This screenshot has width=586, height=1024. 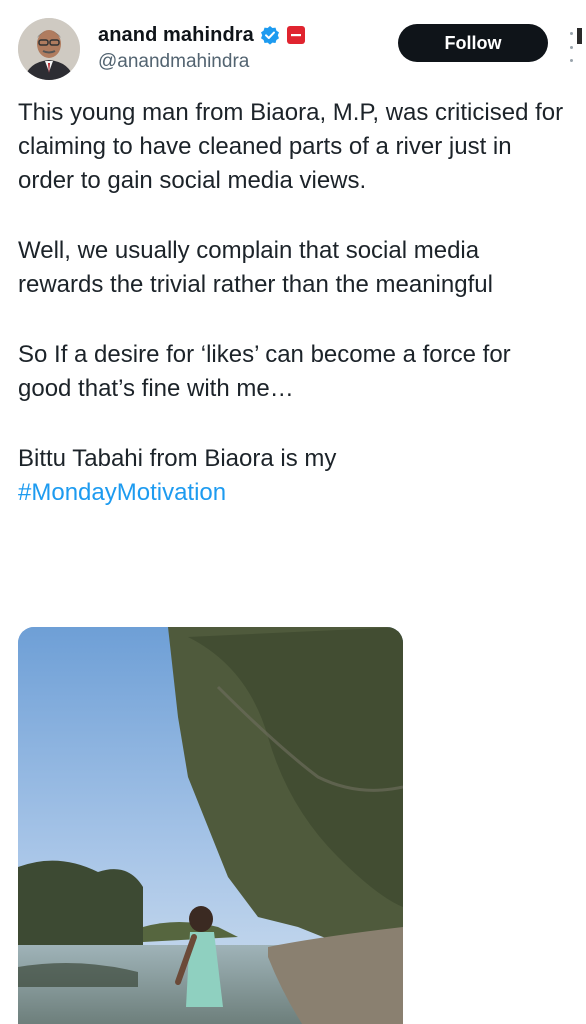 What do you see at coordinates (473, 43) in the screenshot?
I see `follow-button: Follow` at bounding box center [473, 43].